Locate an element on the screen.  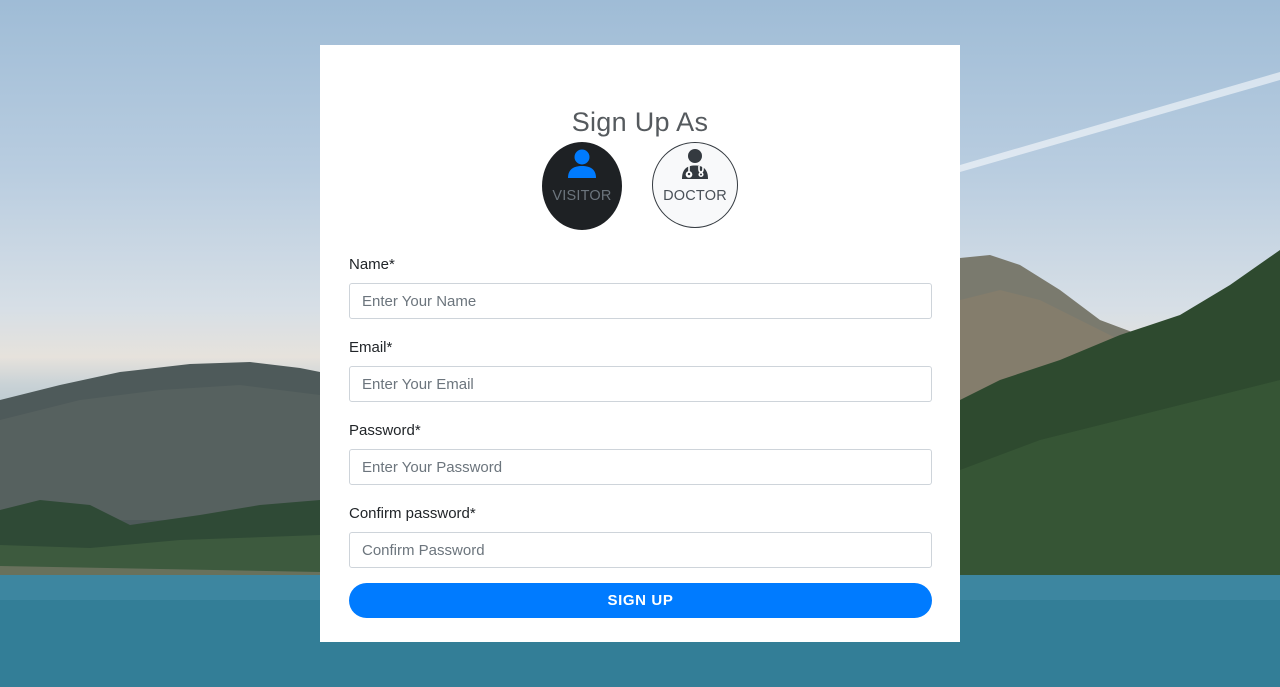
user-icon is located at coordinates (582, 163).